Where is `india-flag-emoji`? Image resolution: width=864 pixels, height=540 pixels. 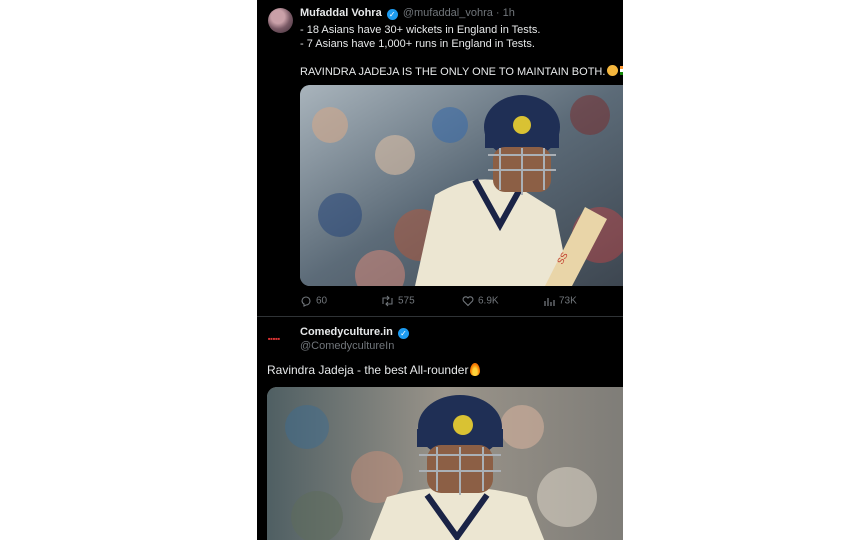 india-flag-emoji is located at coordinates (621, 70).